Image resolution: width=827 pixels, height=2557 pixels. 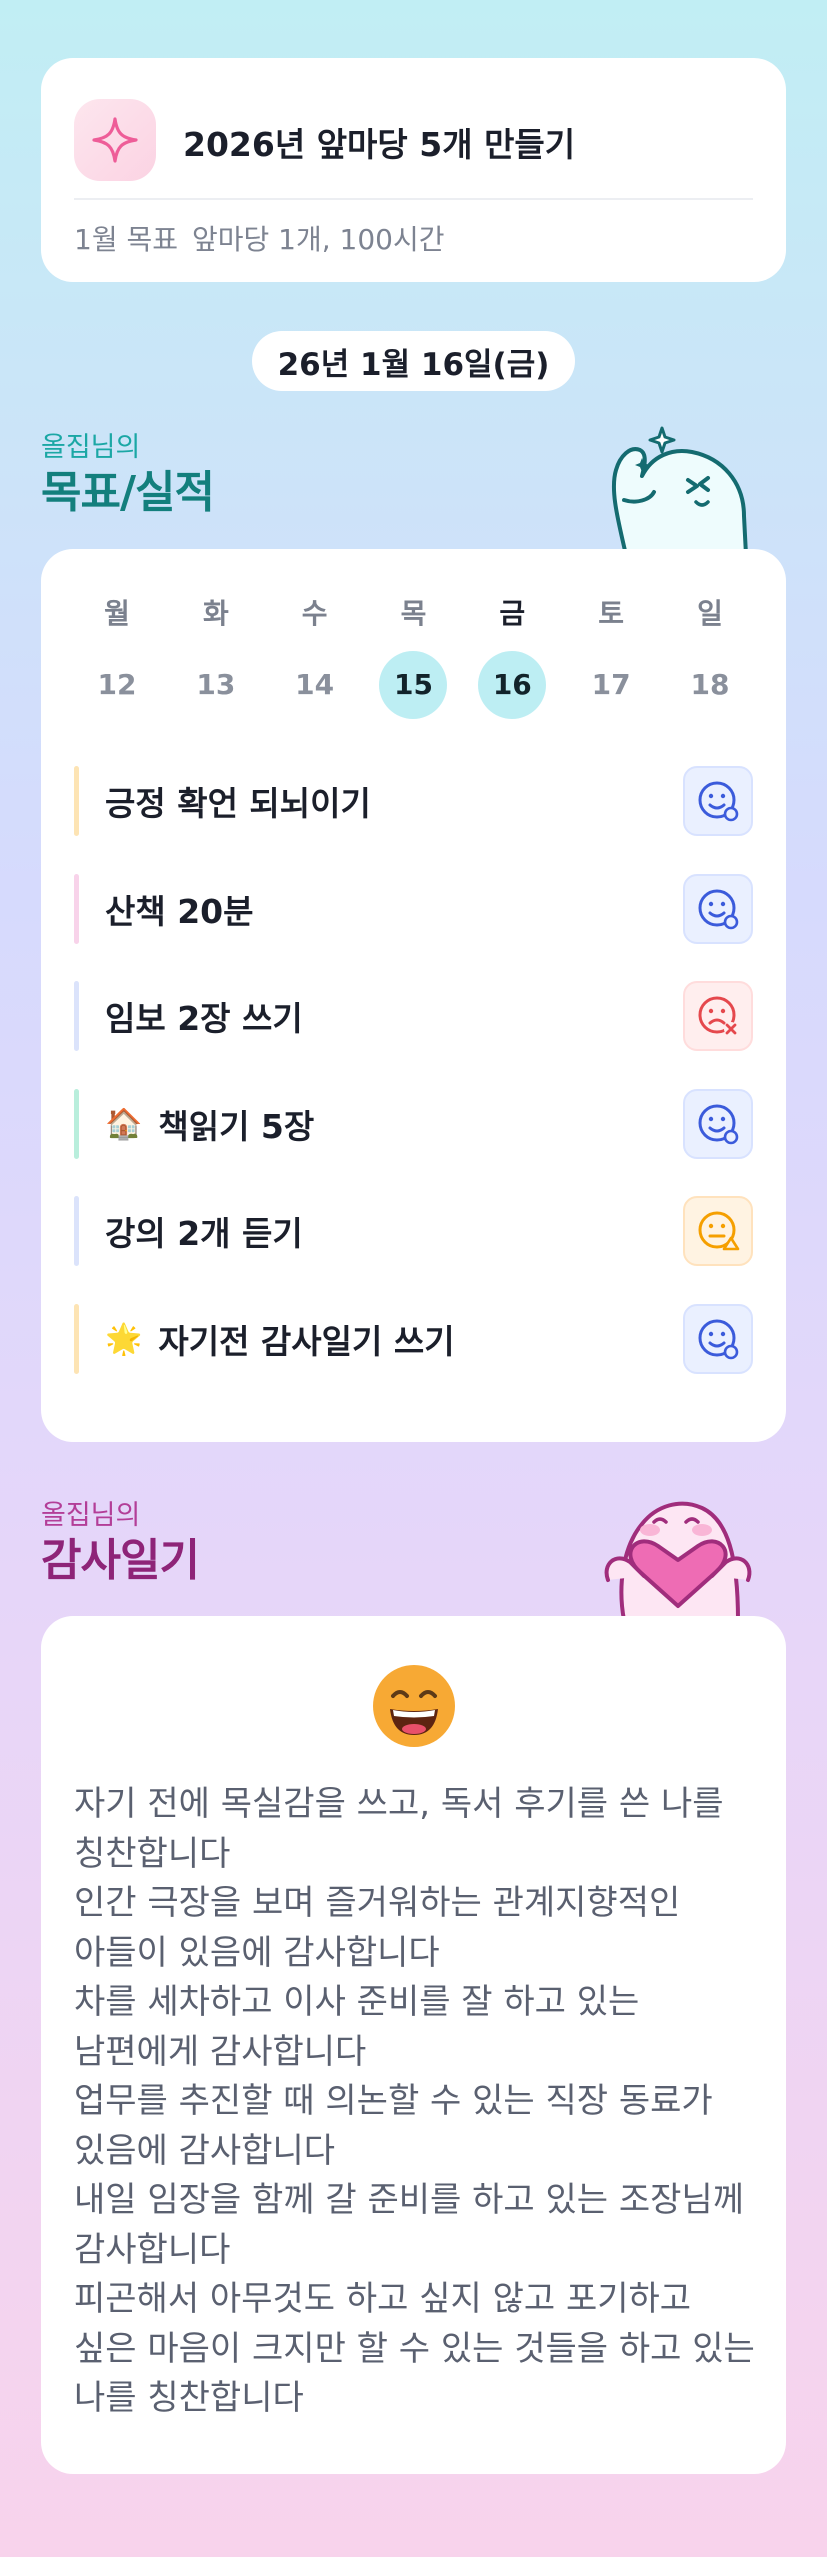 What do you see at coordinates (413, 1124) in the screenshot?
I see `habit-row: 🏠 책읽기 5장` at bounding box center [413, 1124].